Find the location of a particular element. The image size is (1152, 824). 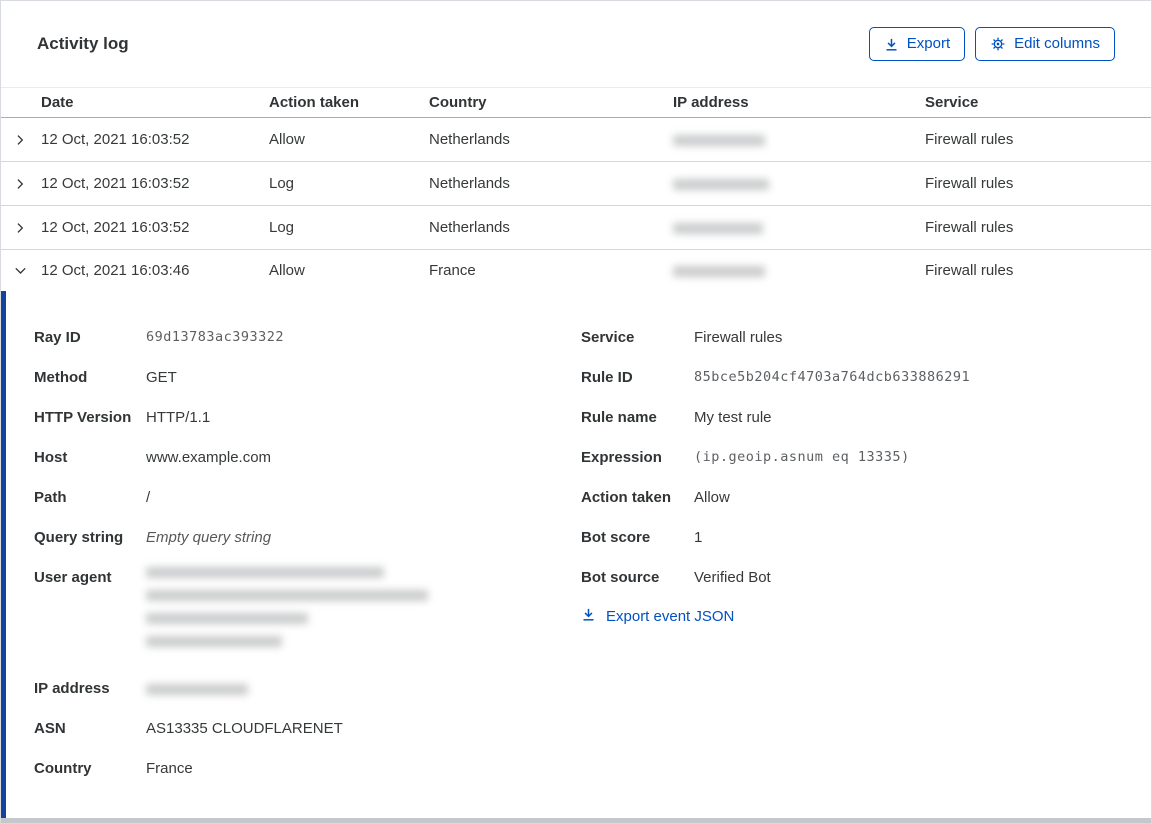

detail-label: Host is located at coordinates (51, 457).